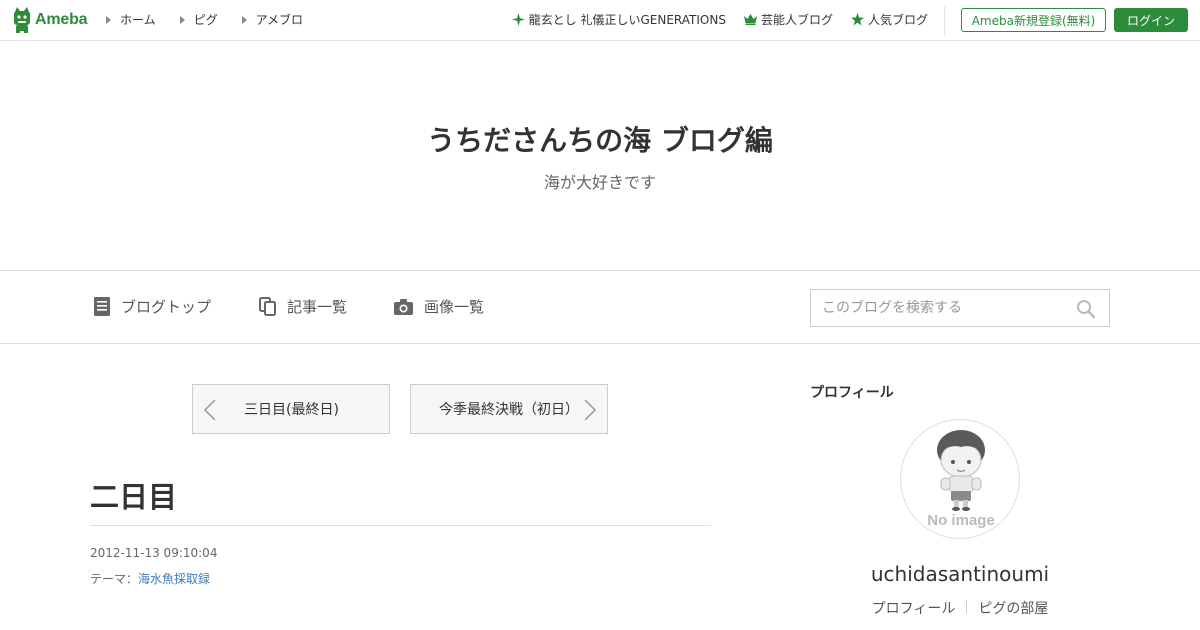 This screenshot has width=1200, height=630. Describe the element at coordinates (267, 306) in the screenshot. I see `copy-icon` at that location.